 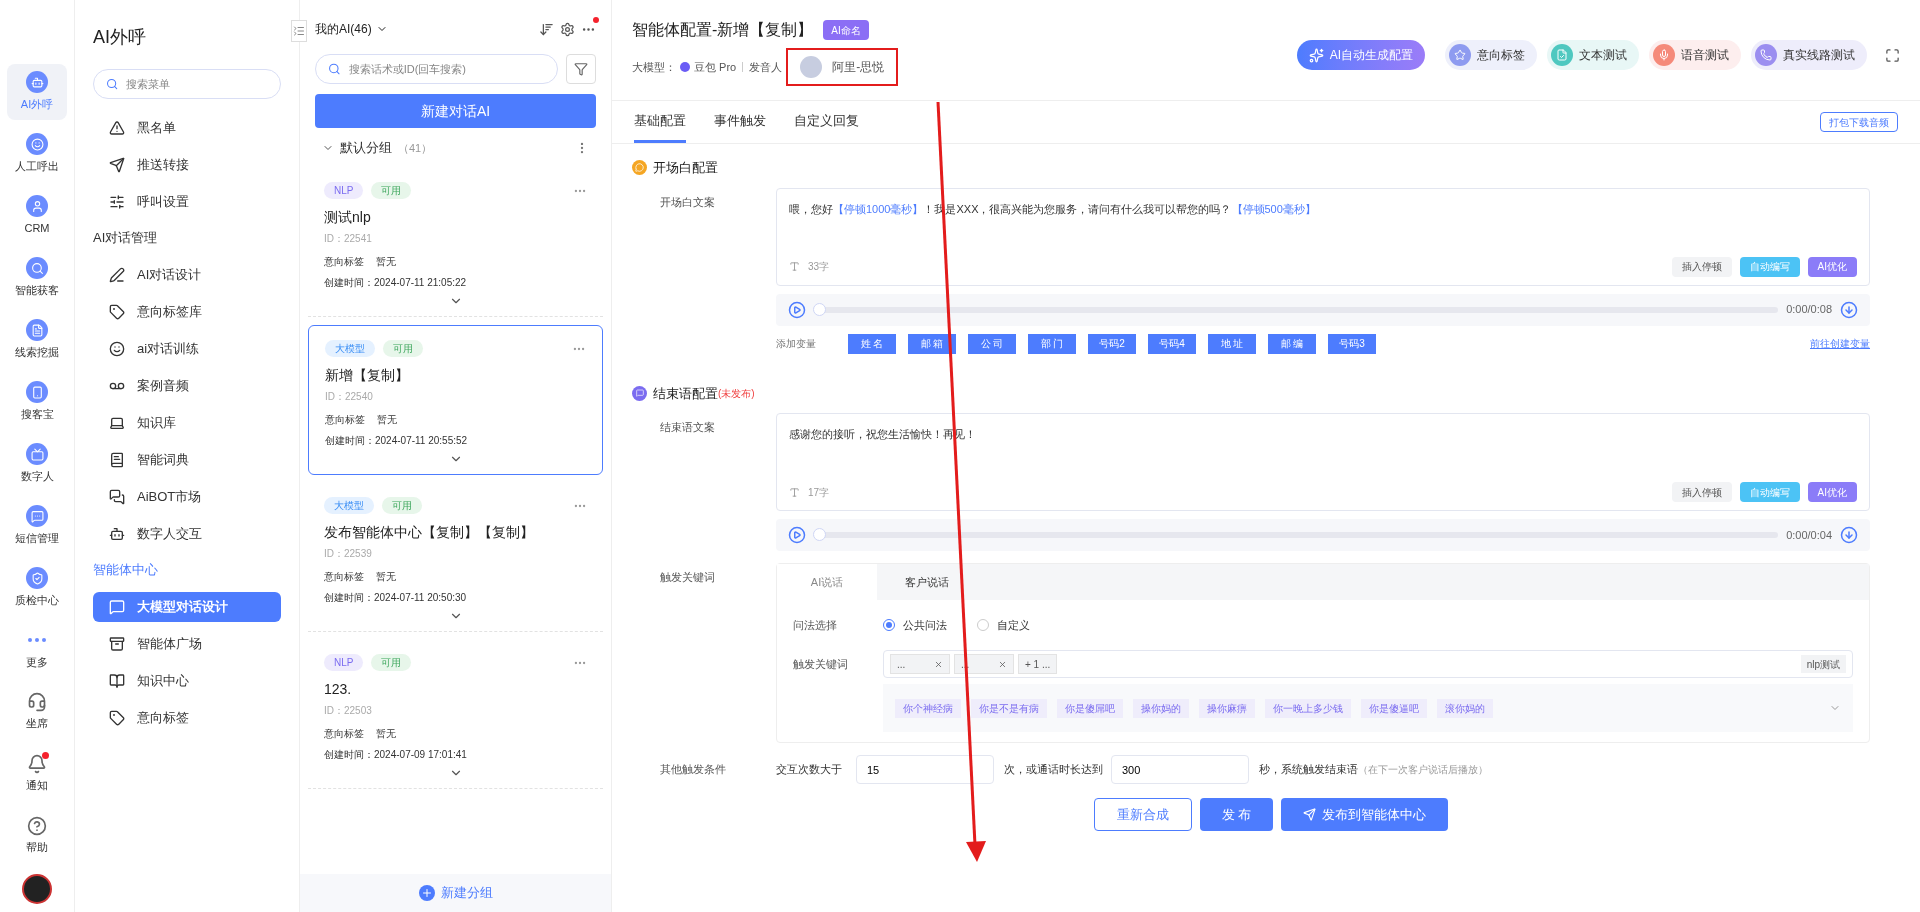 I want to click on rail-item: 质检中心, so click(x=37, y=588).